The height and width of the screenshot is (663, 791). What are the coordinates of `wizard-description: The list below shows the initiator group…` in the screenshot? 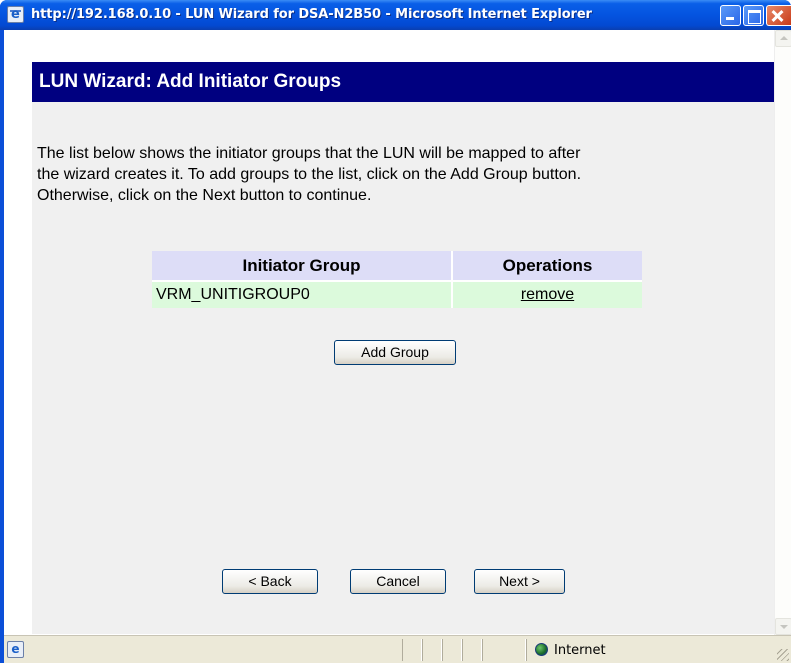 It's located at (402, 174).